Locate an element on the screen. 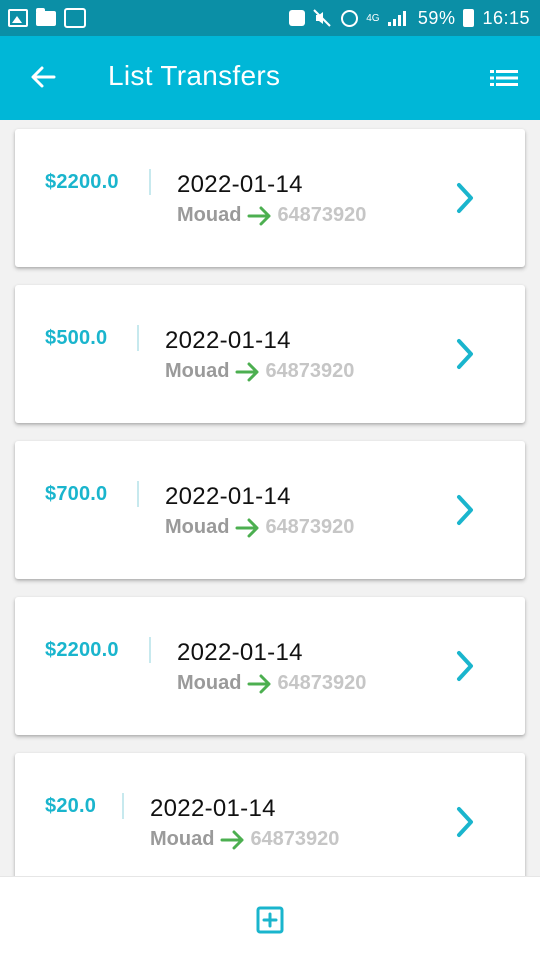 The image size is (540, 960). signal-icon is located at coordinates (398, 18).